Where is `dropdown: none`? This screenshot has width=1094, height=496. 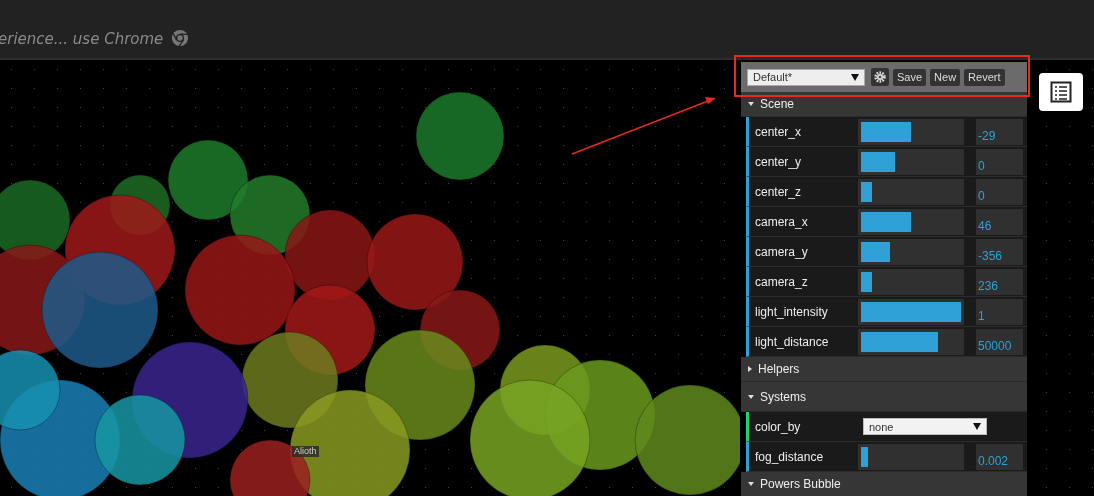 dropdown: none is located at coordinates (925, 426).